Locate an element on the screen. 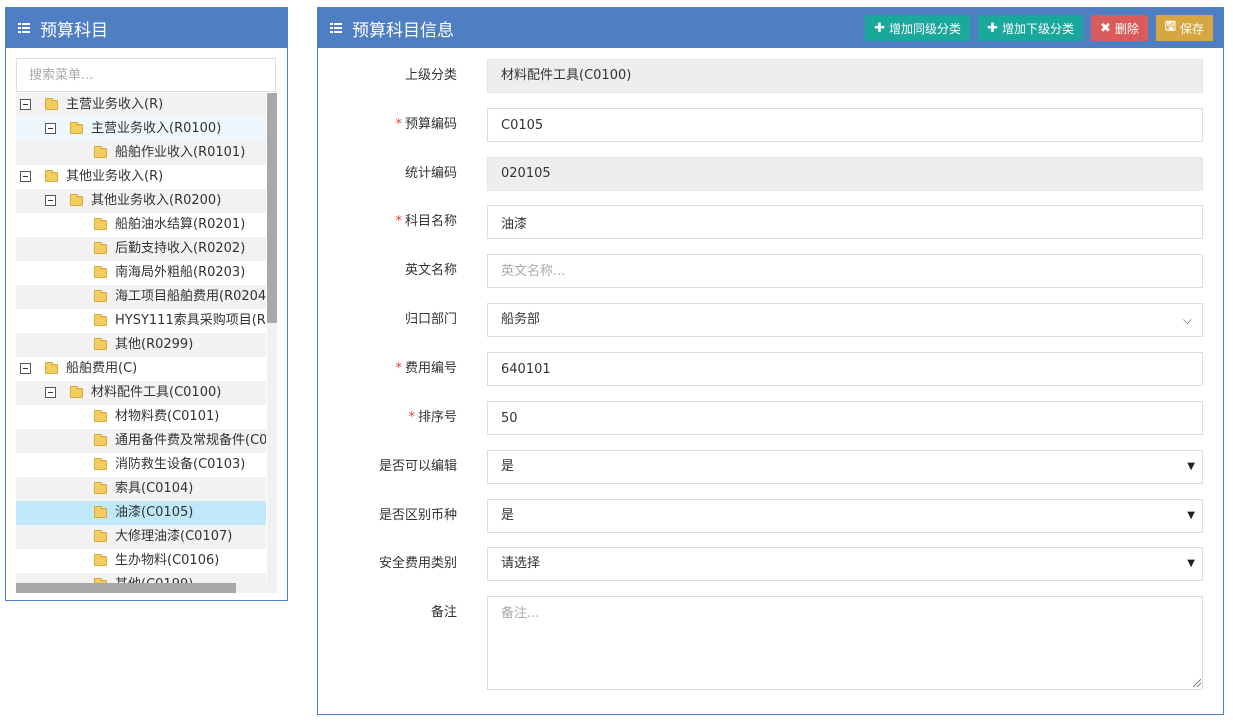 This screenshot has width=1233, height=725. tree-item: 其他(R0299) is located at coordinates (141, 345).